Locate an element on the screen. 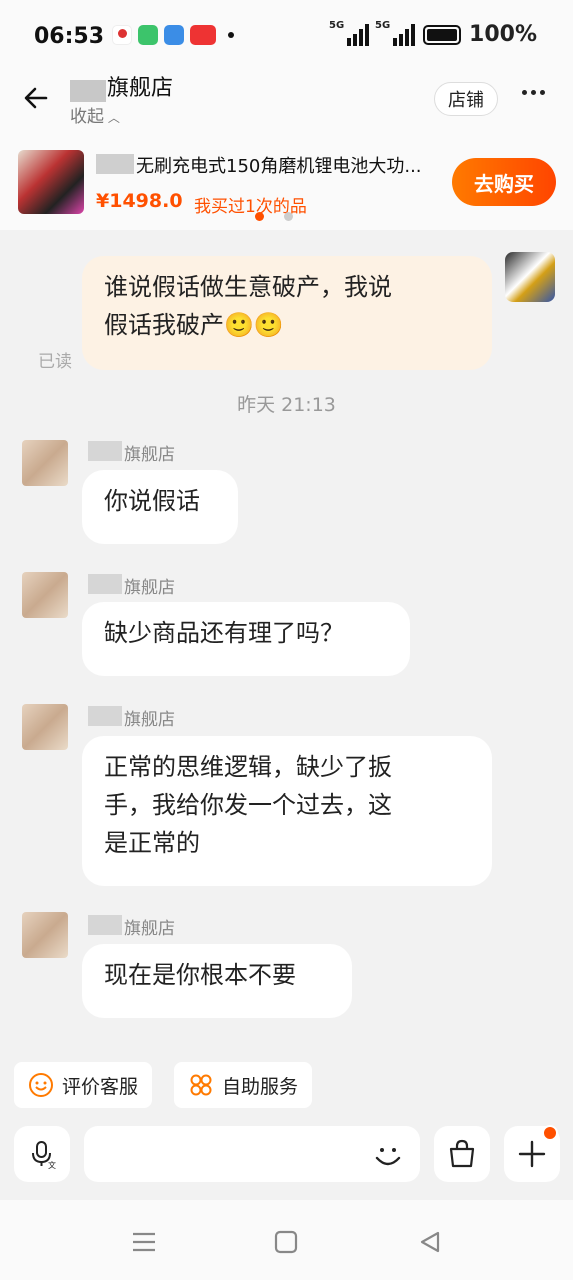 This screenshot has height=1280, width=573. news-app-icon is located at coordinates (203, 35).